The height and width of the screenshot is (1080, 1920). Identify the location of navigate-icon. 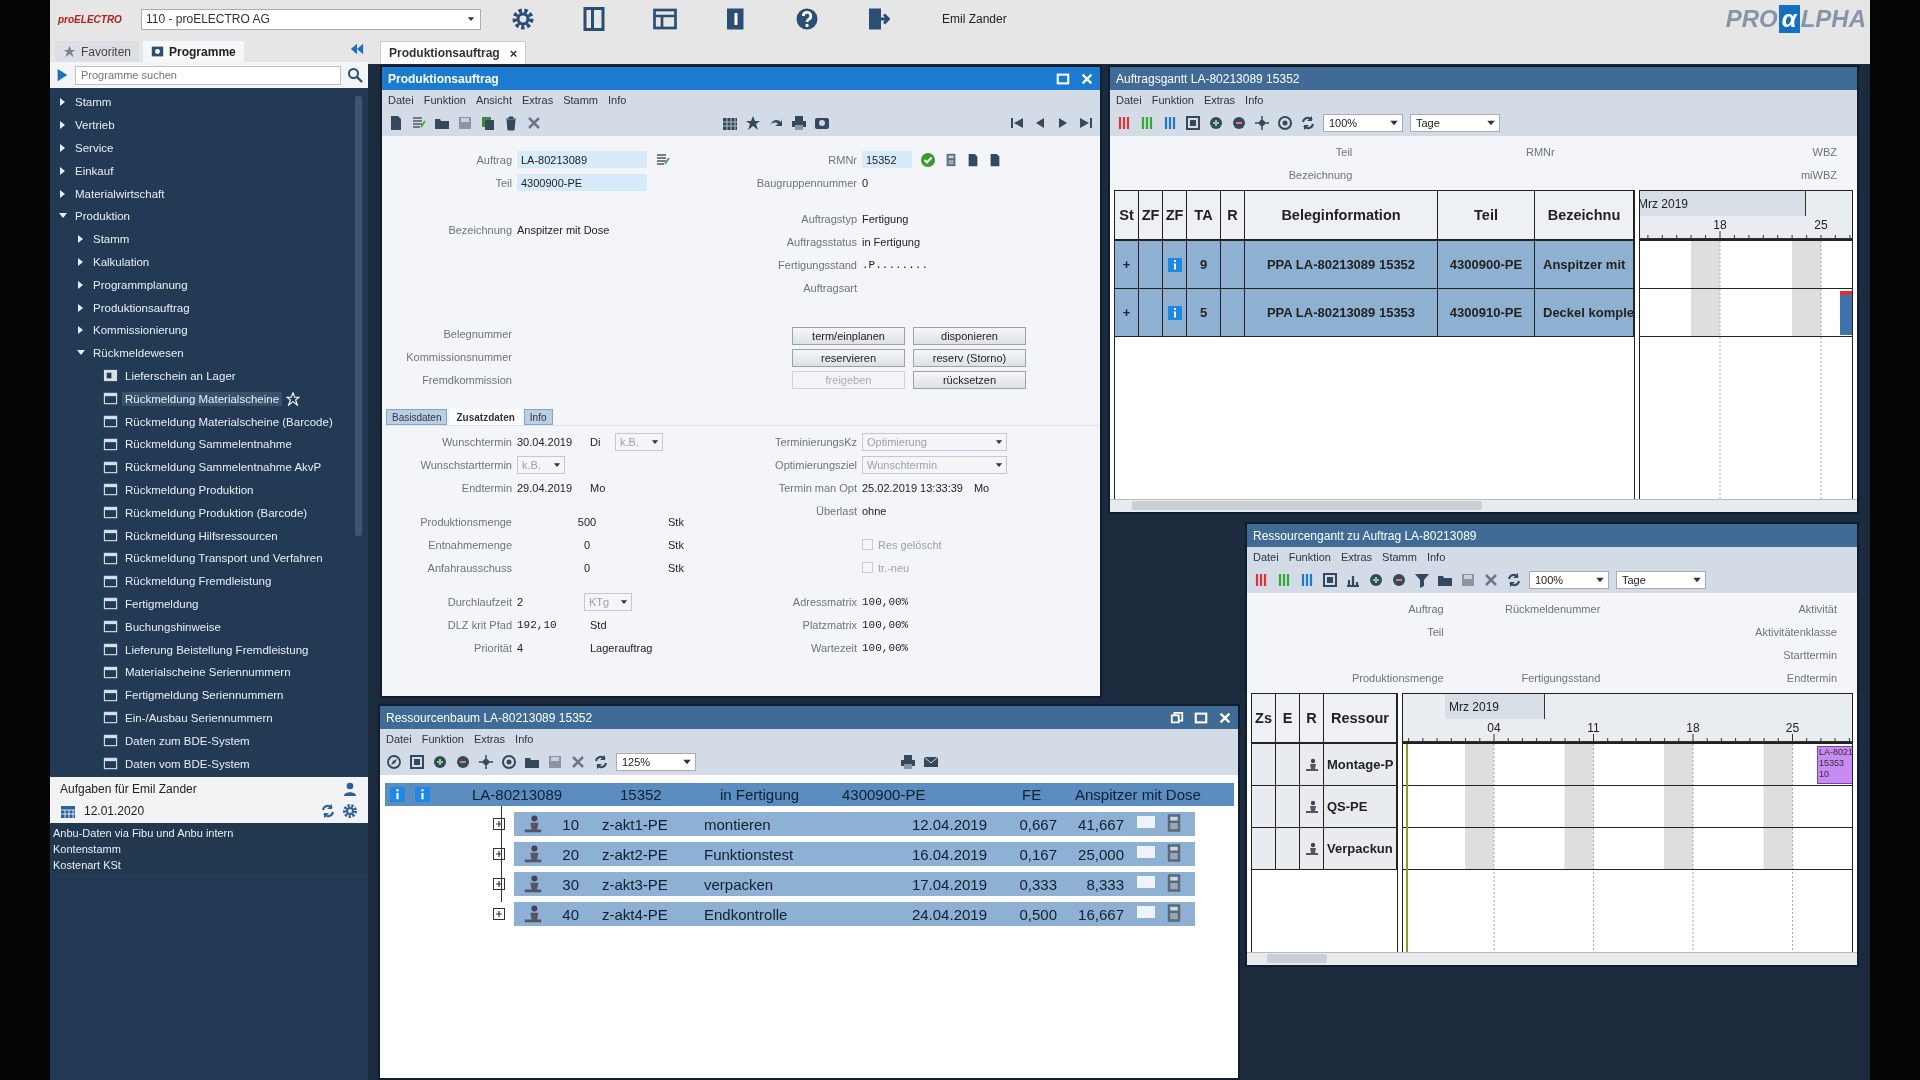
(394, 761).